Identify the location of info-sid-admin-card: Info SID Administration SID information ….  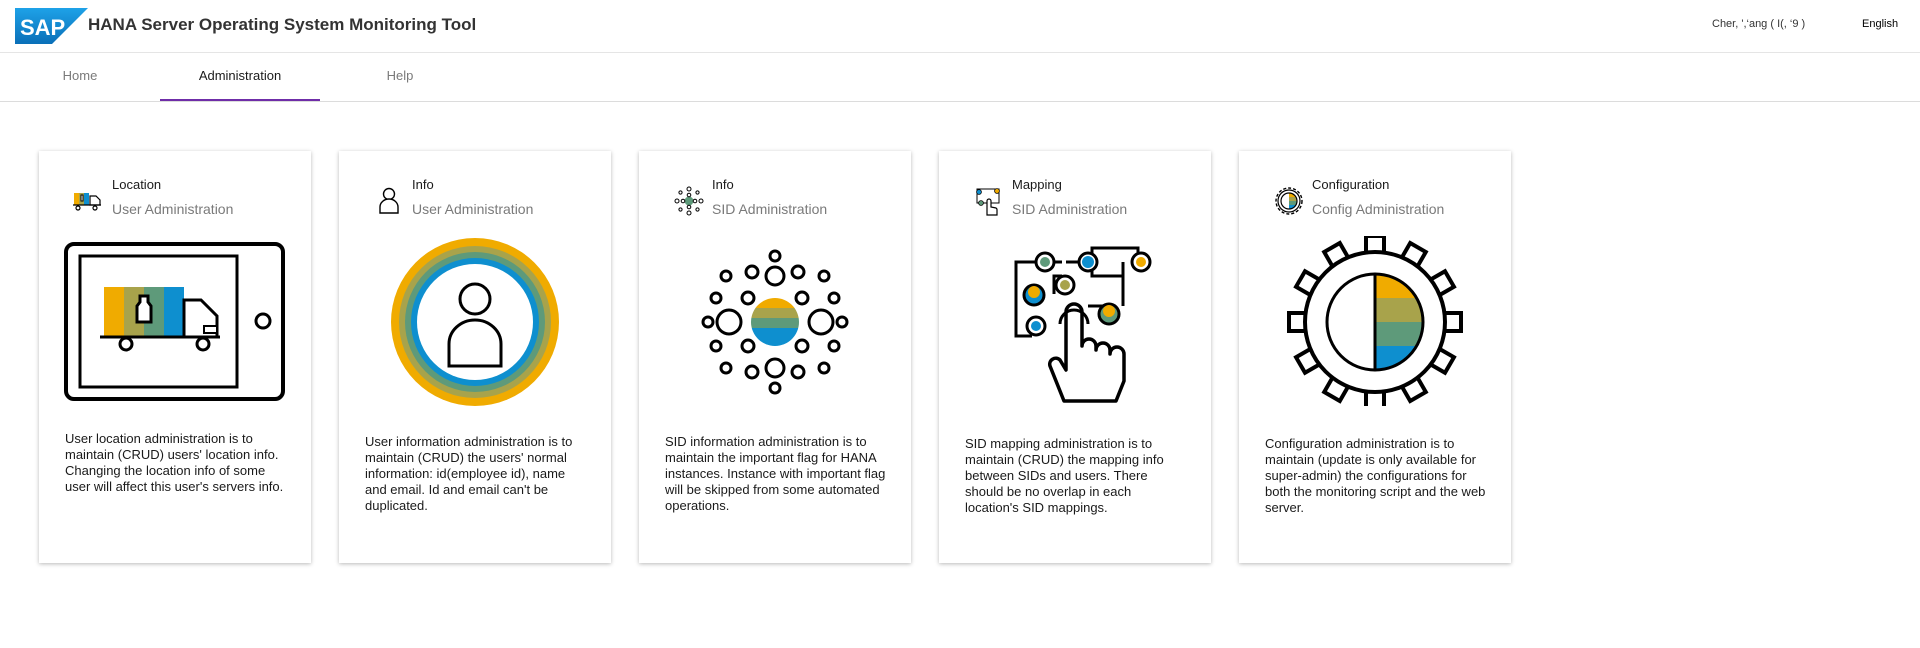
(775, 357).